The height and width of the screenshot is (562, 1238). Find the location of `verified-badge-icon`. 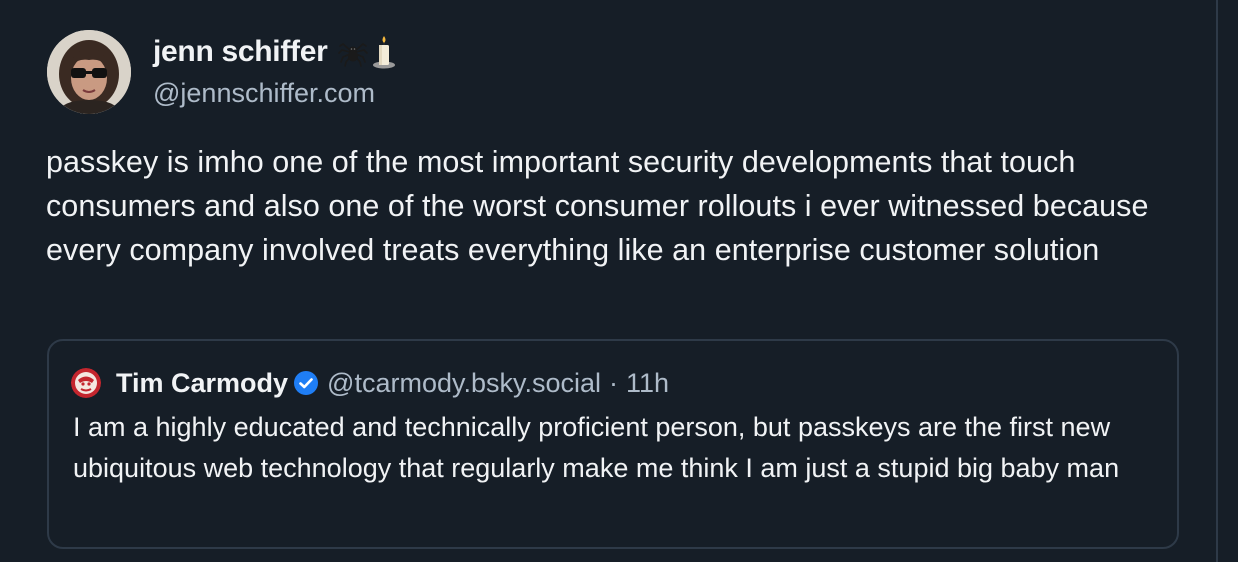

verified-badge-icon is located at coordinates (306, 383).